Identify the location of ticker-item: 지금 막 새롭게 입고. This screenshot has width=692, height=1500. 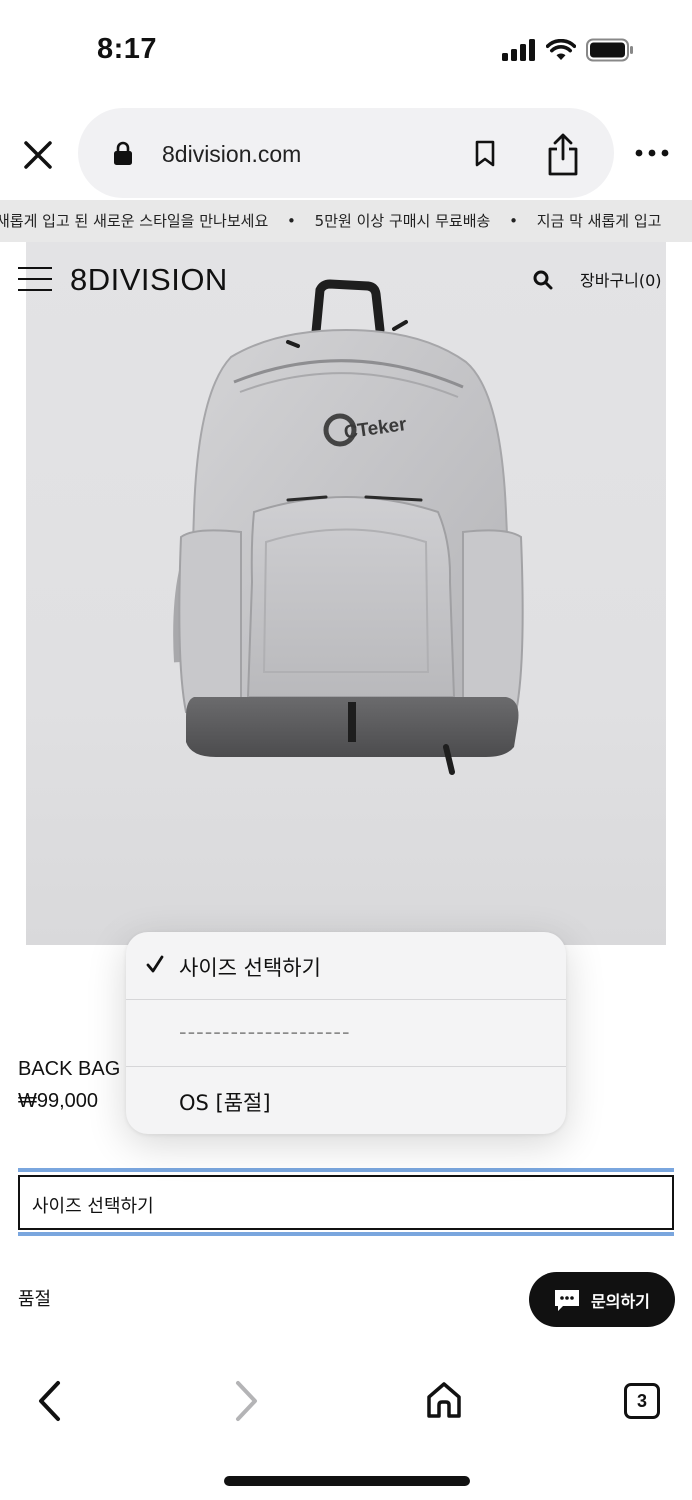
(599, 221).